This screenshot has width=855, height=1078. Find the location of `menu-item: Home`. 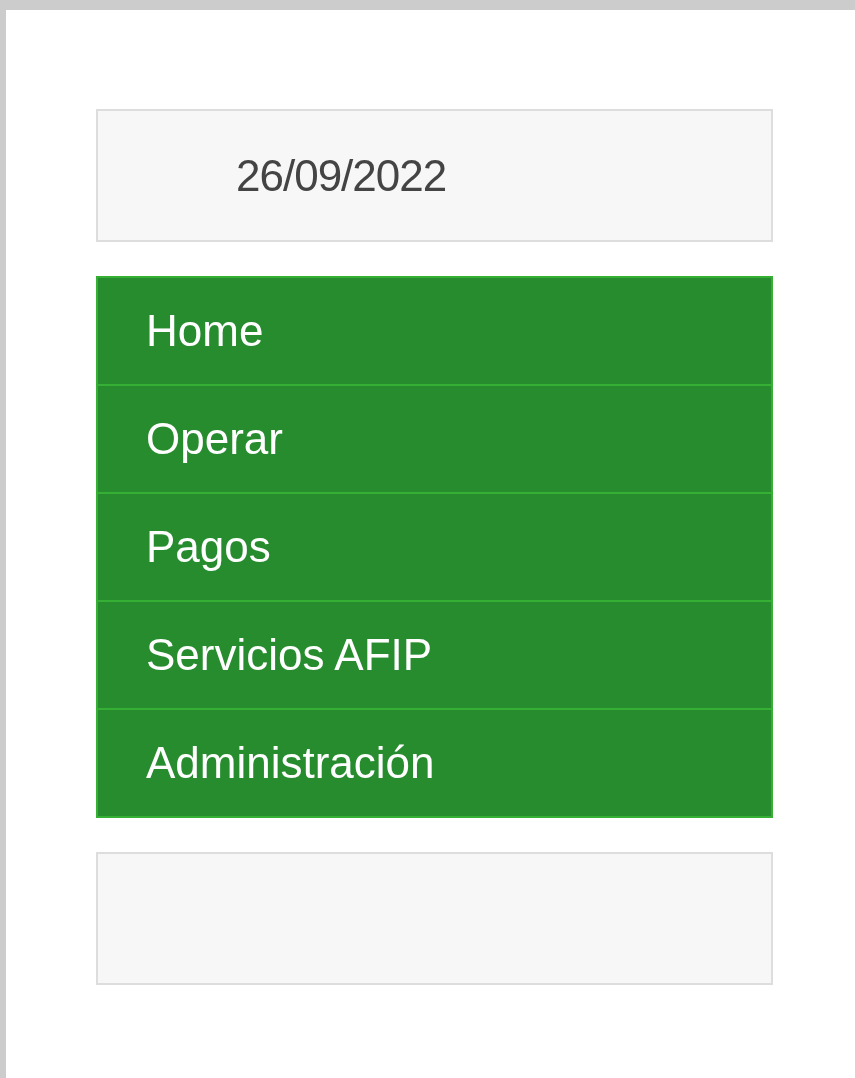

menu-item: Home is located at coordinates (434, 331).